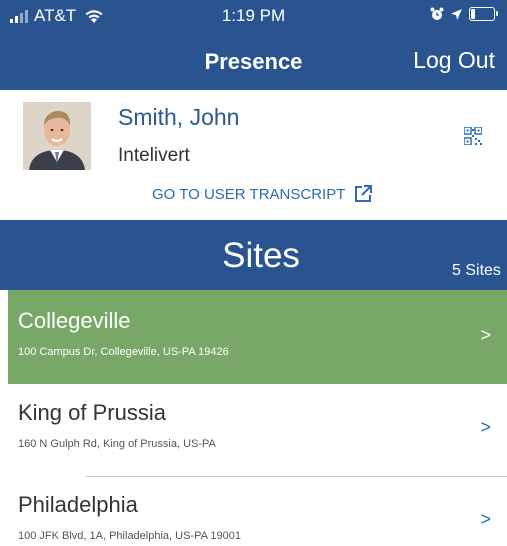 Image resolution: width=507 pixels, height=546 pixels. Describe the element at coordinates (249, 194) in the screenshot. I see `user-transcript-label: GO TO USER TRANSCRIPT` at that location.